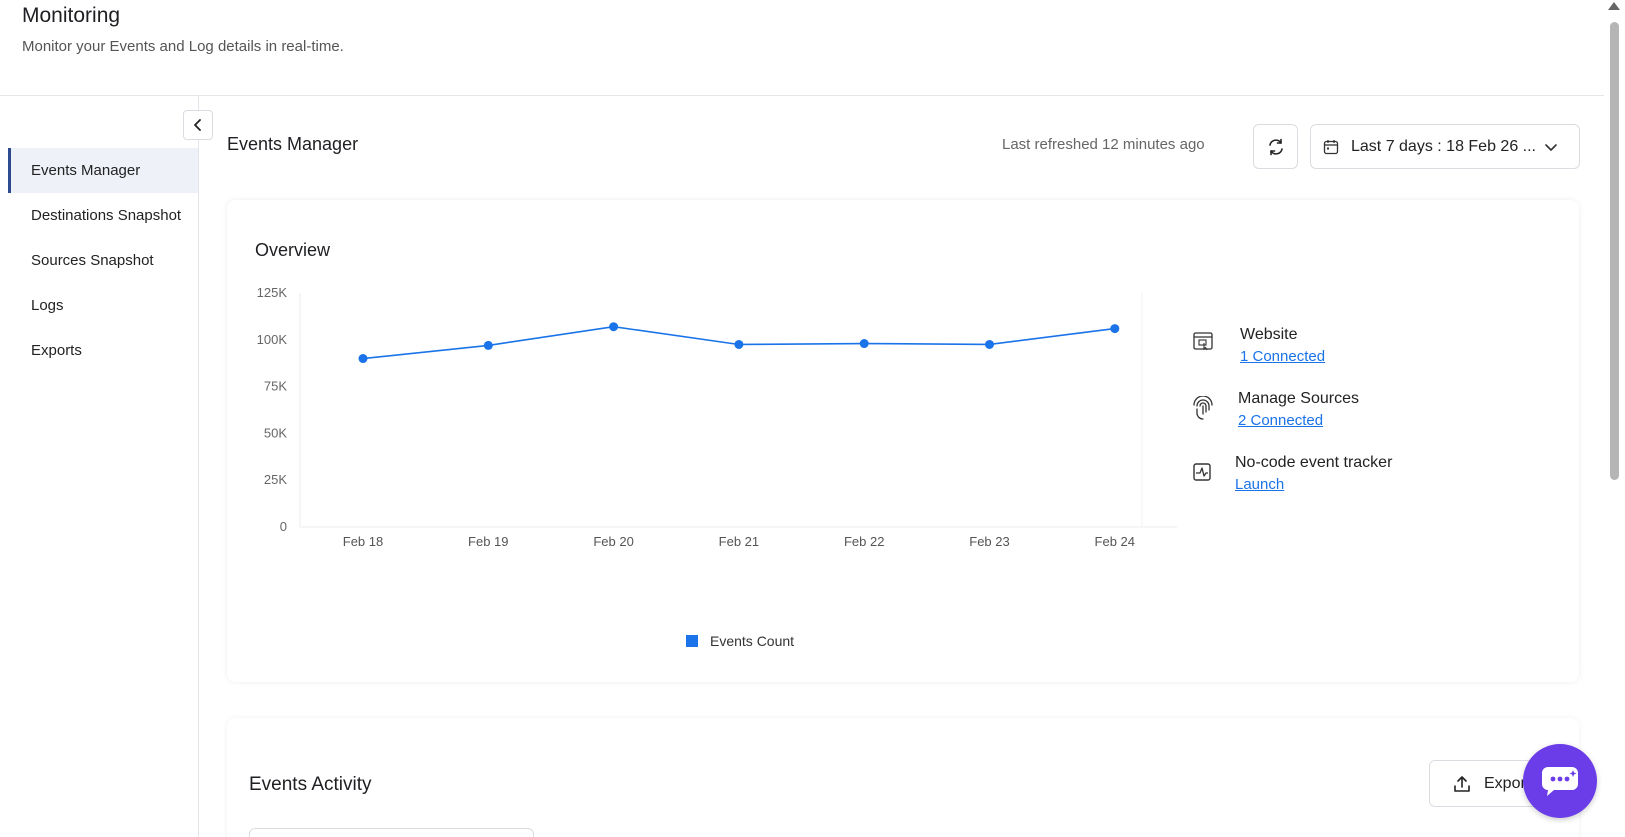 The width and height of the screenshot is (1625, 837). Describe the element at coordinates (752, 641) in the screenshot. I see `legend-label: Events Count` at that location.